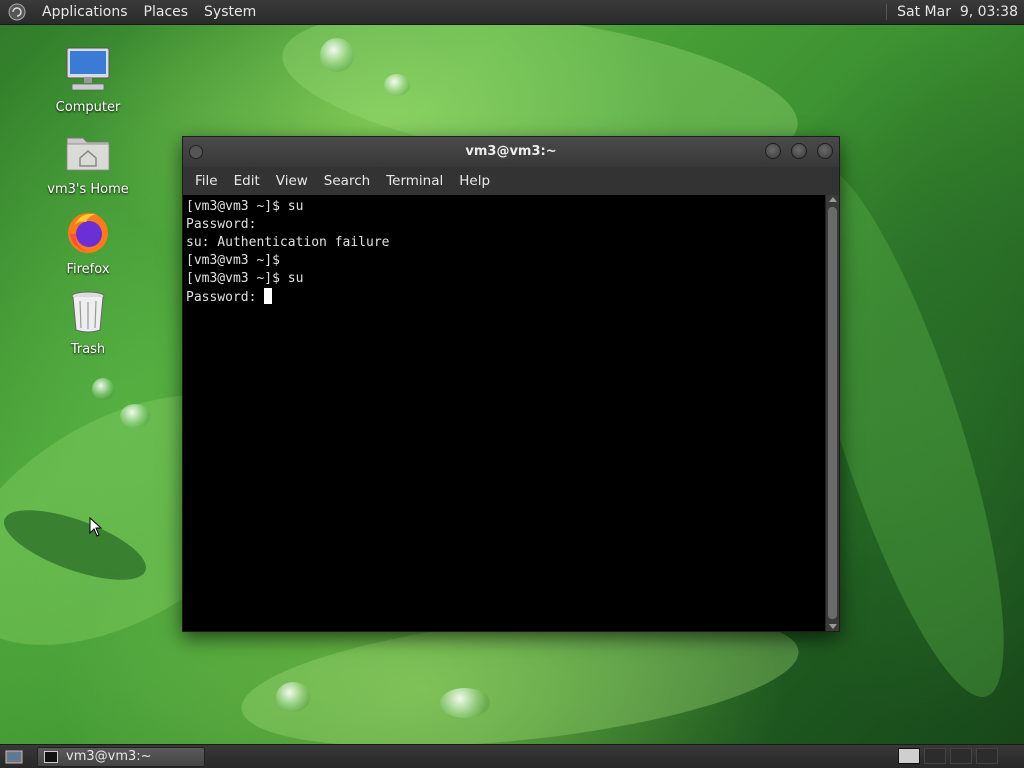 The image size is (1024, 768). I want to click on scrollbar-thumb, so click(832, 413).